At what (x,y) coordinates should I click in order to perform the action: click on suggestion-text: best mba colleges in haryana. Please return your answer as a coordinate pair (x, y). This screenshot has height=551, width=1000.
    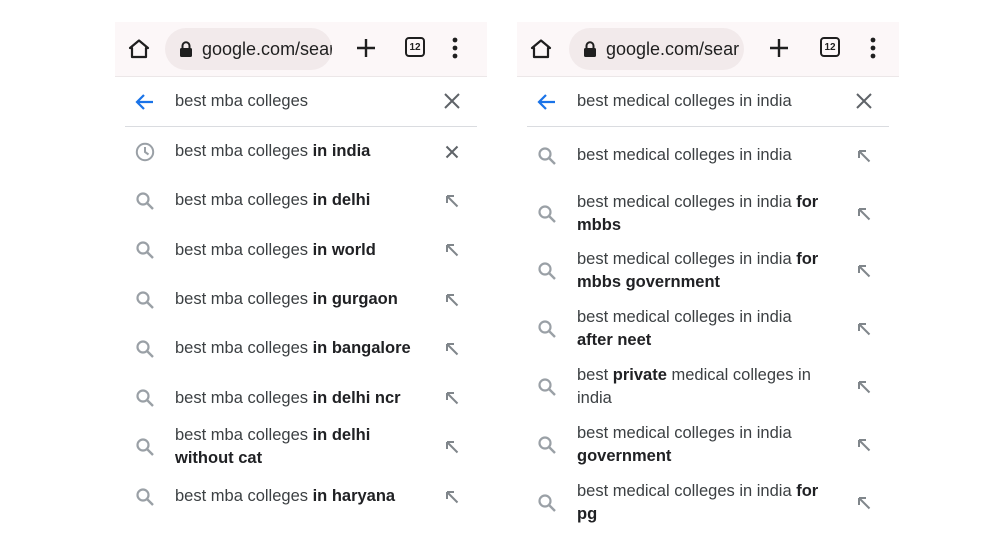
    Looking at the image, I should click on (304, 496).